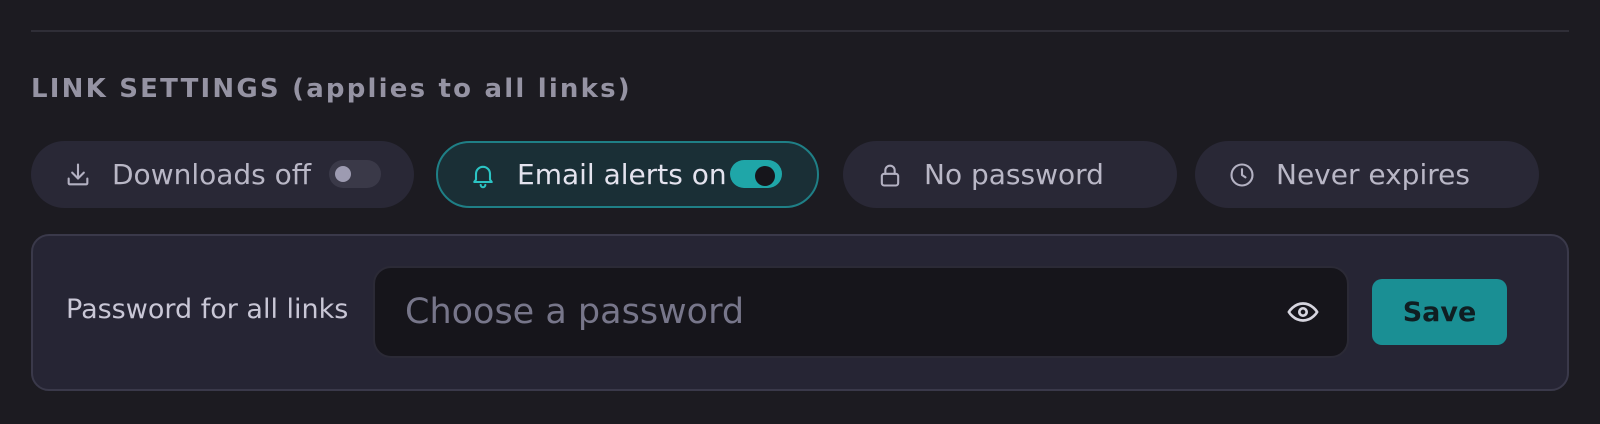 This screenshot has width=1600, height=424. I want to click on email-alerts-chip-label: Email alerts on, so click(622, 174).